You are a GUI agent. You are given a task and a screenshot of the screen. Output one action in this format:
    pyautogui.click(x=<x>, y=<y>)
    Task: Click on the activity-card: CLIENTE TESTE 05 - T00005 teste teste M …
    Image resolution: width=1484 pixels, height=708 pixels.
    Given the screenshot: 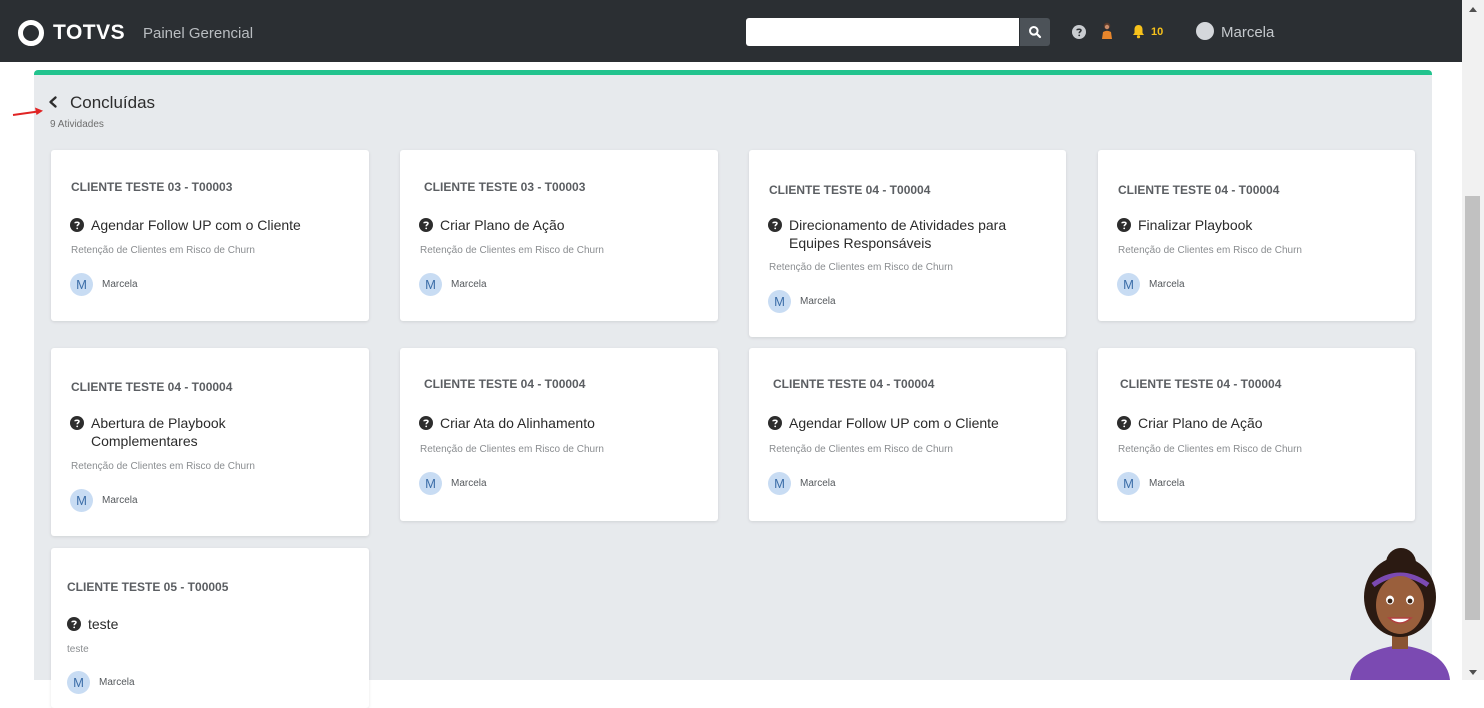 What is the action you would take?
    pyautogui.click(x=210, y=628)
    